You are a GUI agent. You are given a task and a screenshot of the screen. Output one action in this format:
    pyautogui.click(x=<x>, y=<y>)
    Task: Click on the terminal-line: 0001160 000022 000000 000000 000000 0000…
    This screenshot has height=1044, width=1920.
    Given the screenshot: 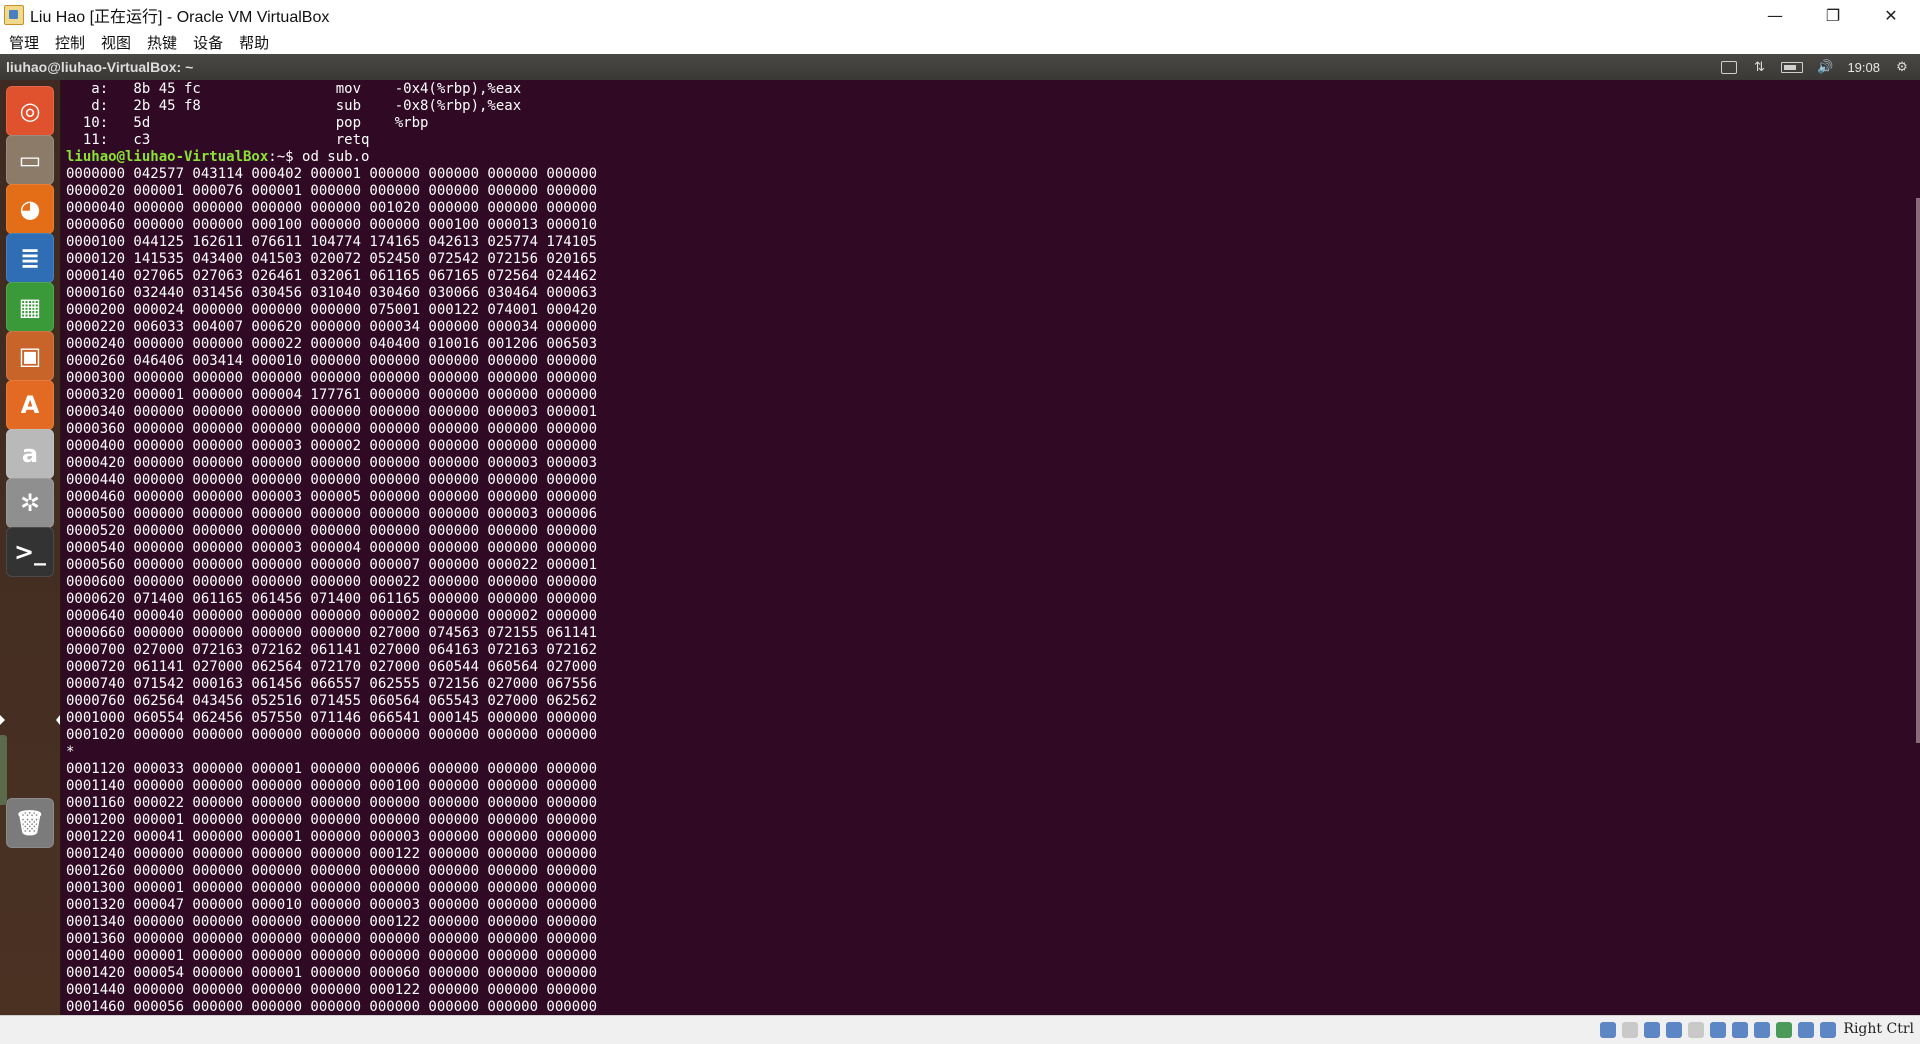 What is the action you would take?
    pyautogui.click(x=332, y=803)
    